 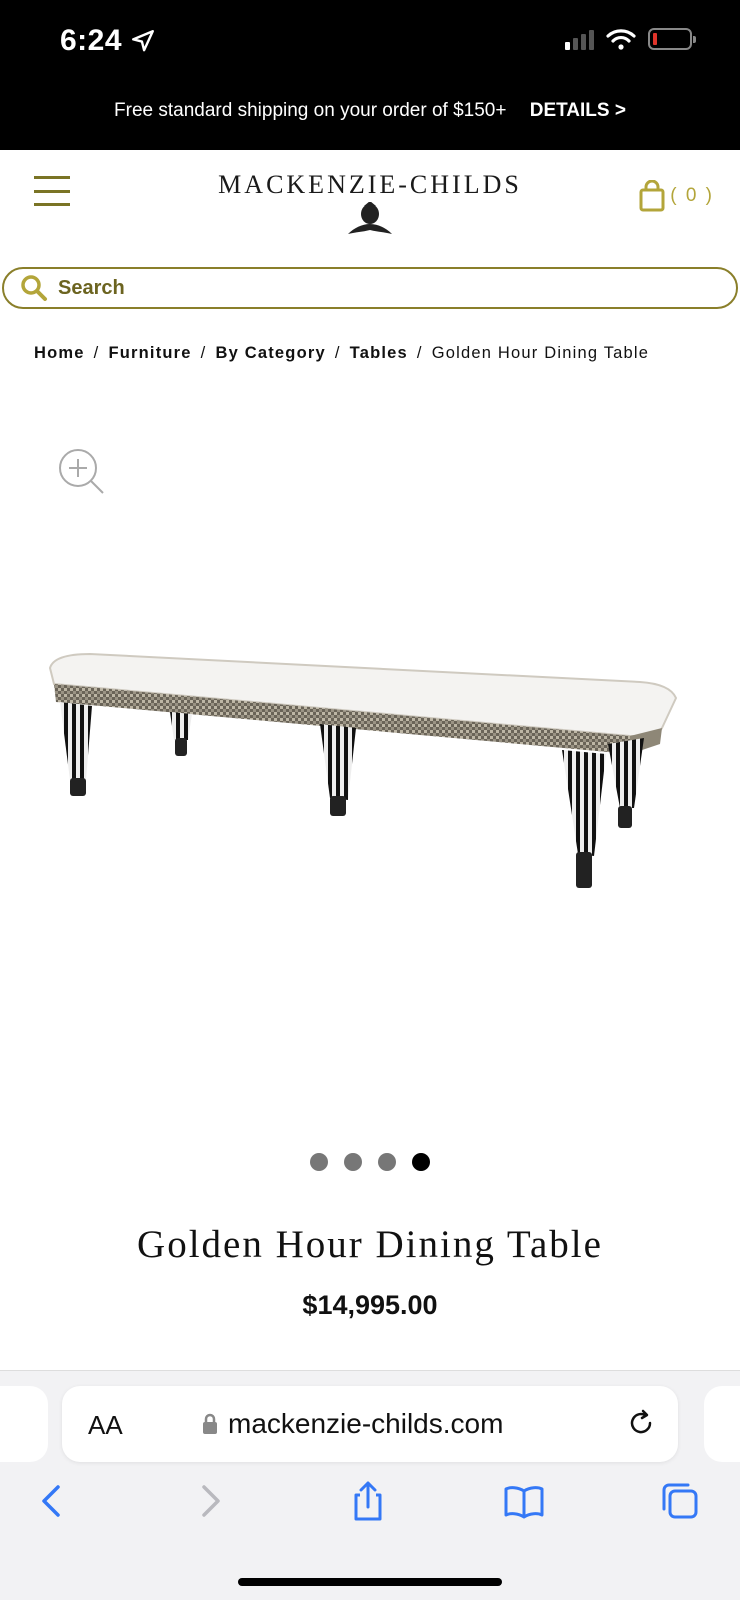 I want to click on product-price: $14,995.00, so click(x=370, y=1305).